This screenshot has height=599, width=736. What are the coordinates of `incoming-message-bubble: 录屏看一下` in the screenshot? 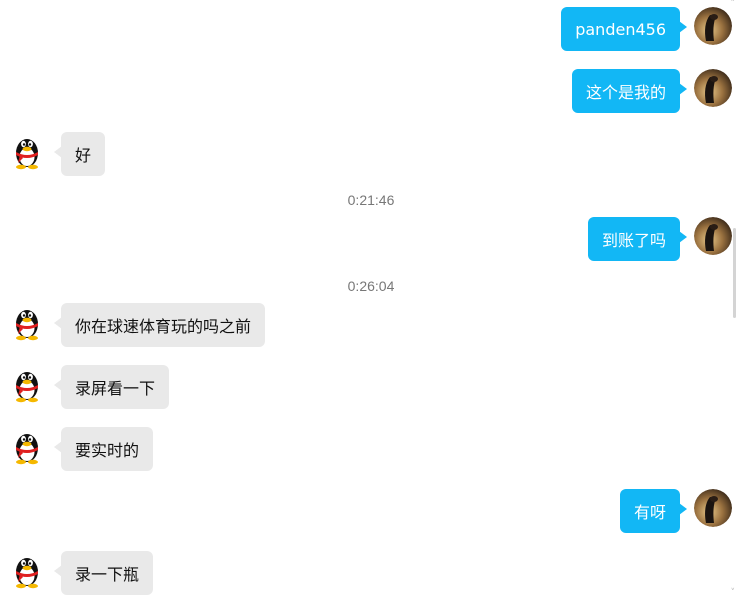 It's located at (112, 387).